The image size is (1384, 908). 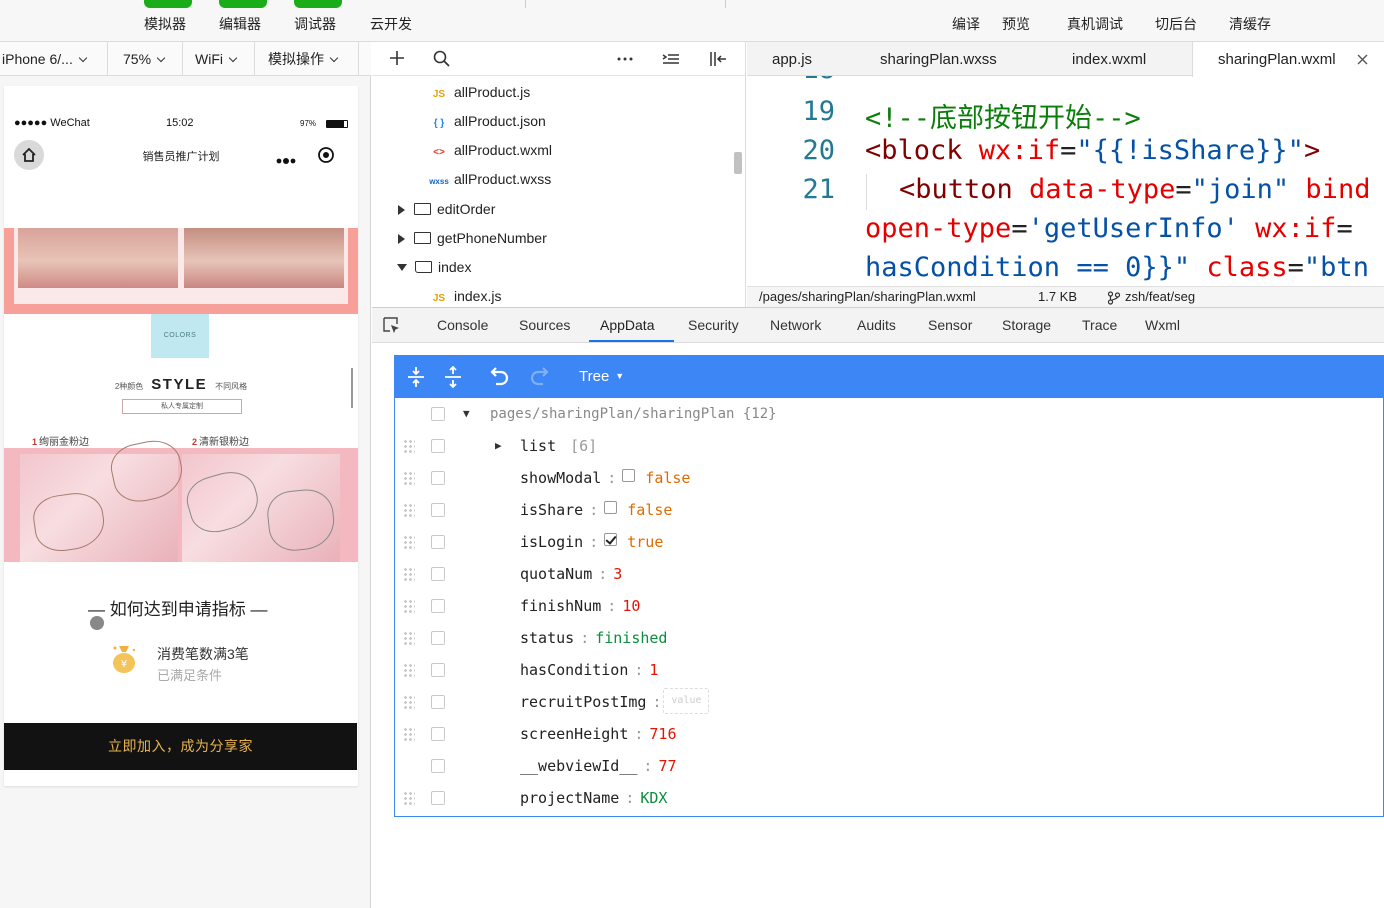 What do you see at coordinates (876, 325) in the screenshot?
I see `tab-audits: Audits` at bounding box center [876, 325].